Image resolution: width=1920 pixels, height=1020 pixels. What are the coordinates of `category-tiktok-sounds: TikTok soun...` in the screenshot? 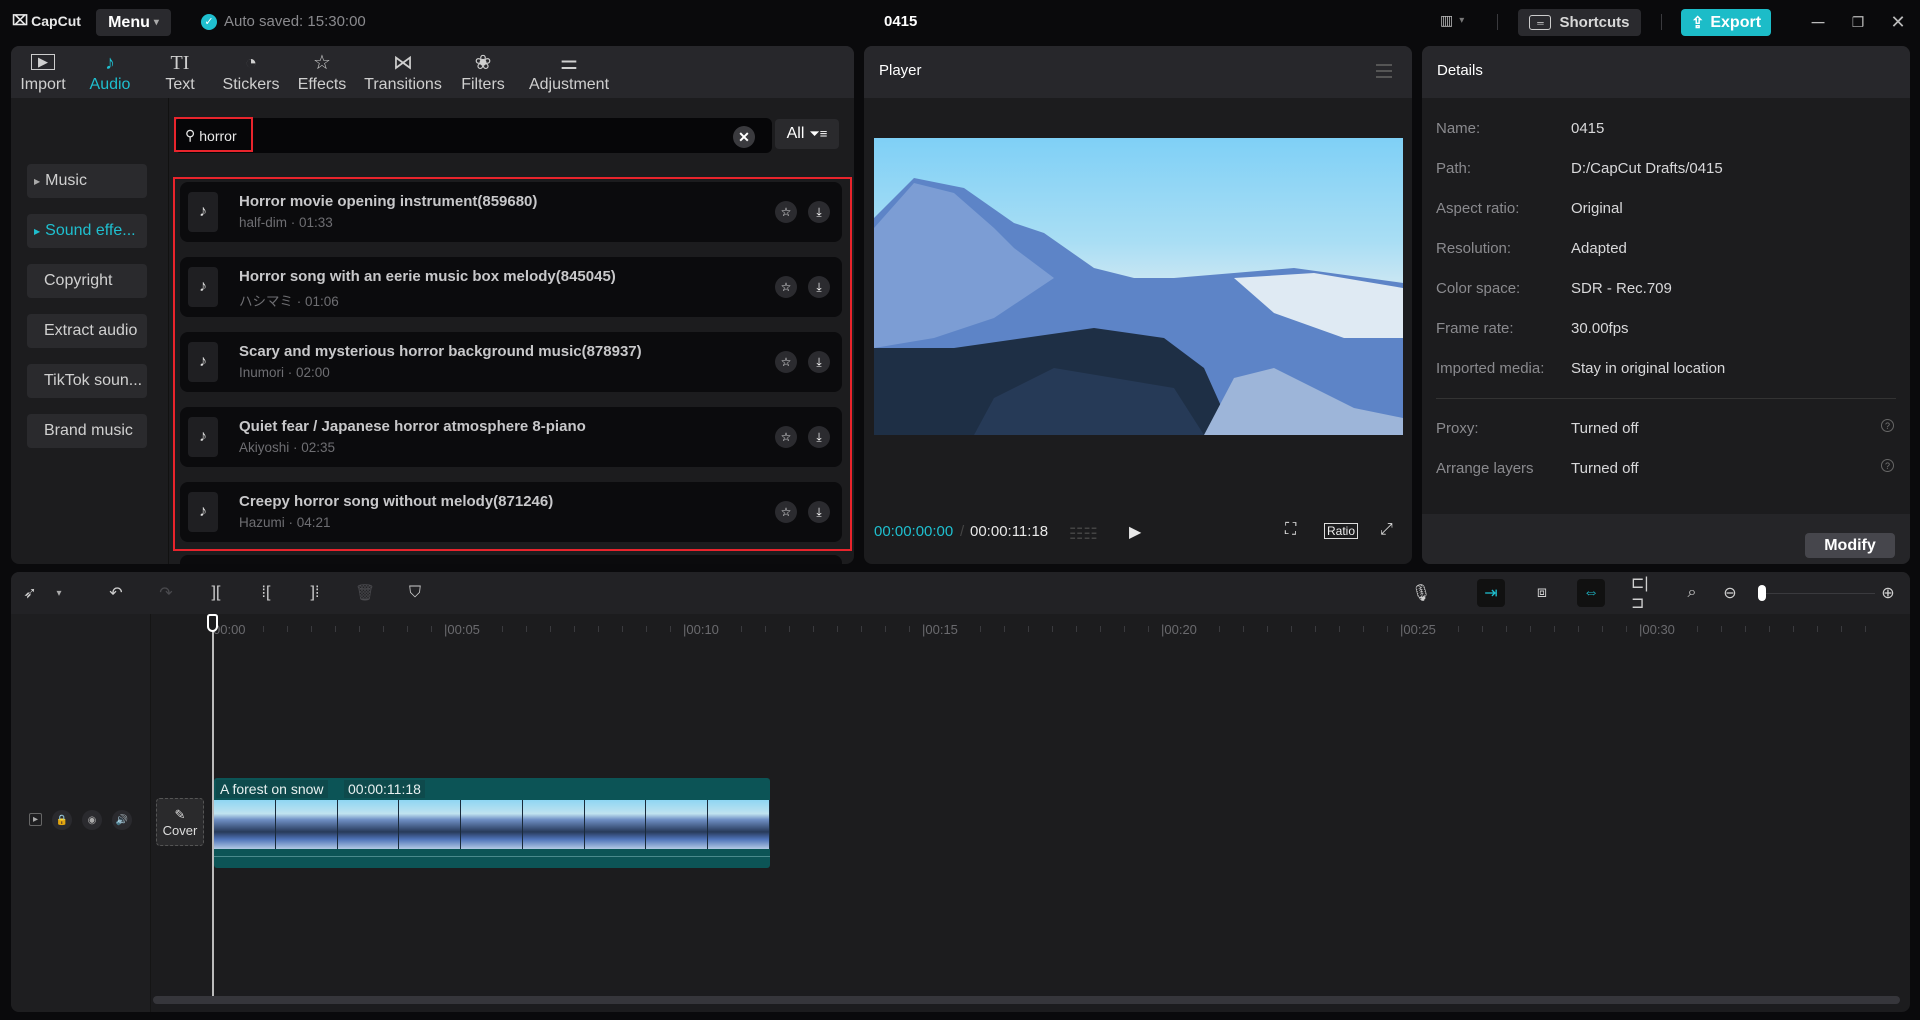 It's located at (87, 381).